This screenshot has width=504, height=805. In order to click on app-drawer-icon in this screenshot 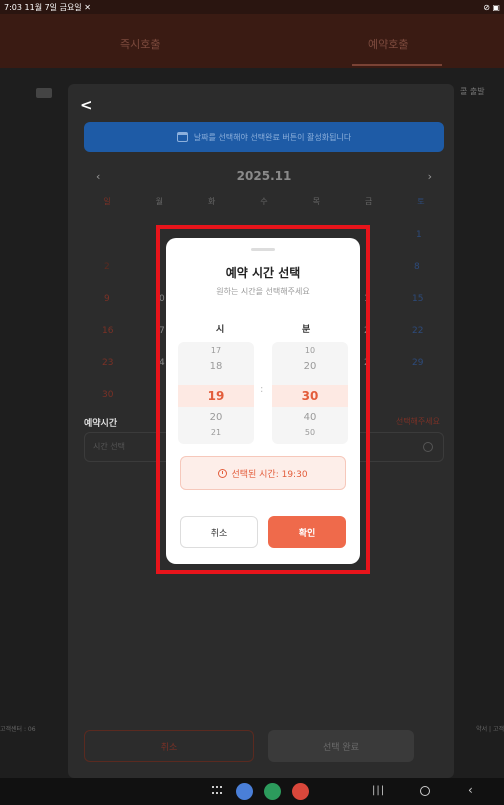, I will do `click(218, 791)`.